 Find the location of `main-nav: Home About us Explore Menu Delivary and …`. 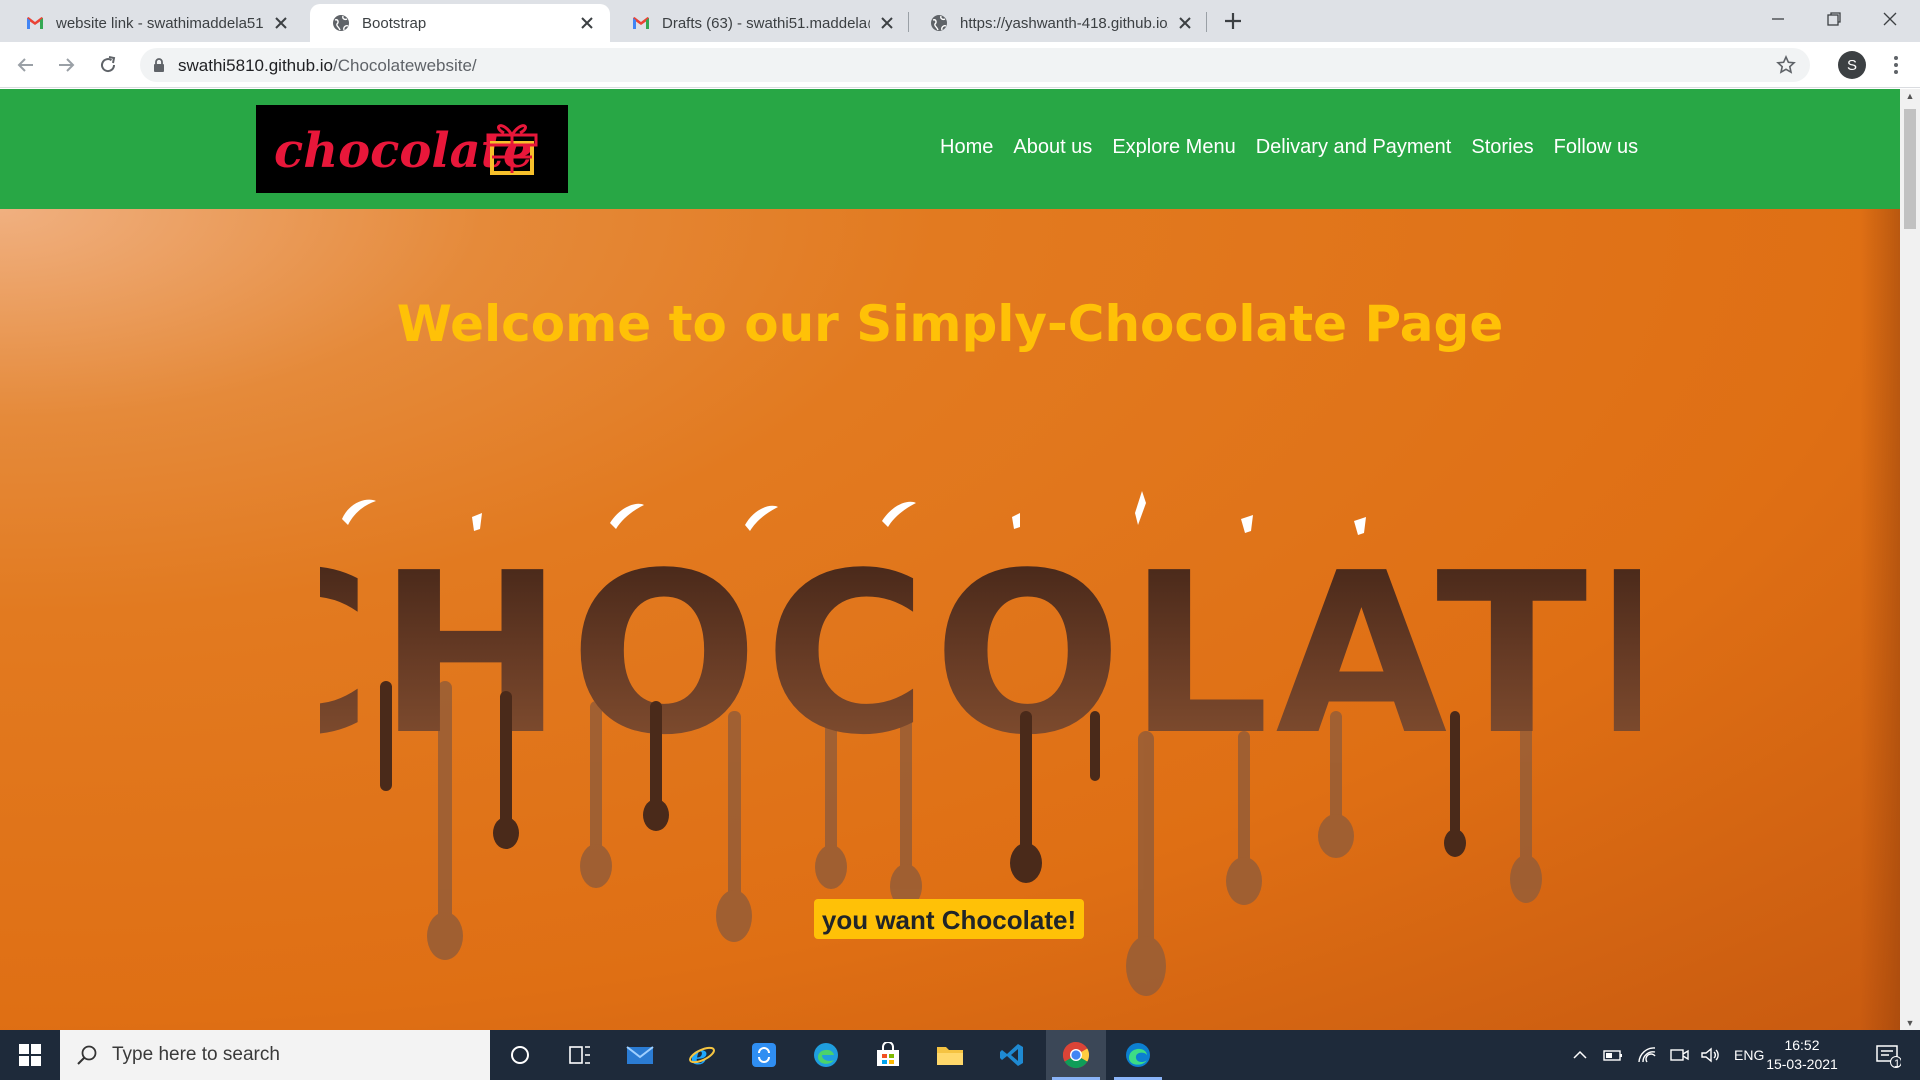

main-nav: Home About us Explore Menu Delivary and … is located at coordinates (1299, 147).